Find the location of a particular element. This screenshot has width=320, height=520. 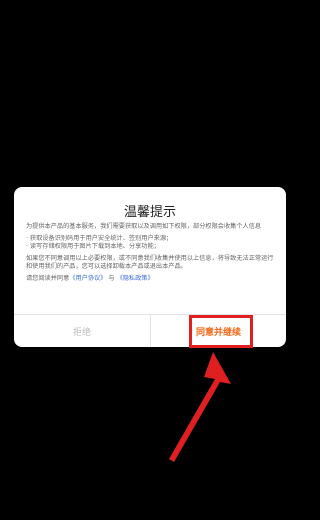

privacy-policy-link: 《隐私政策》 is located at coordinates (135, 278).